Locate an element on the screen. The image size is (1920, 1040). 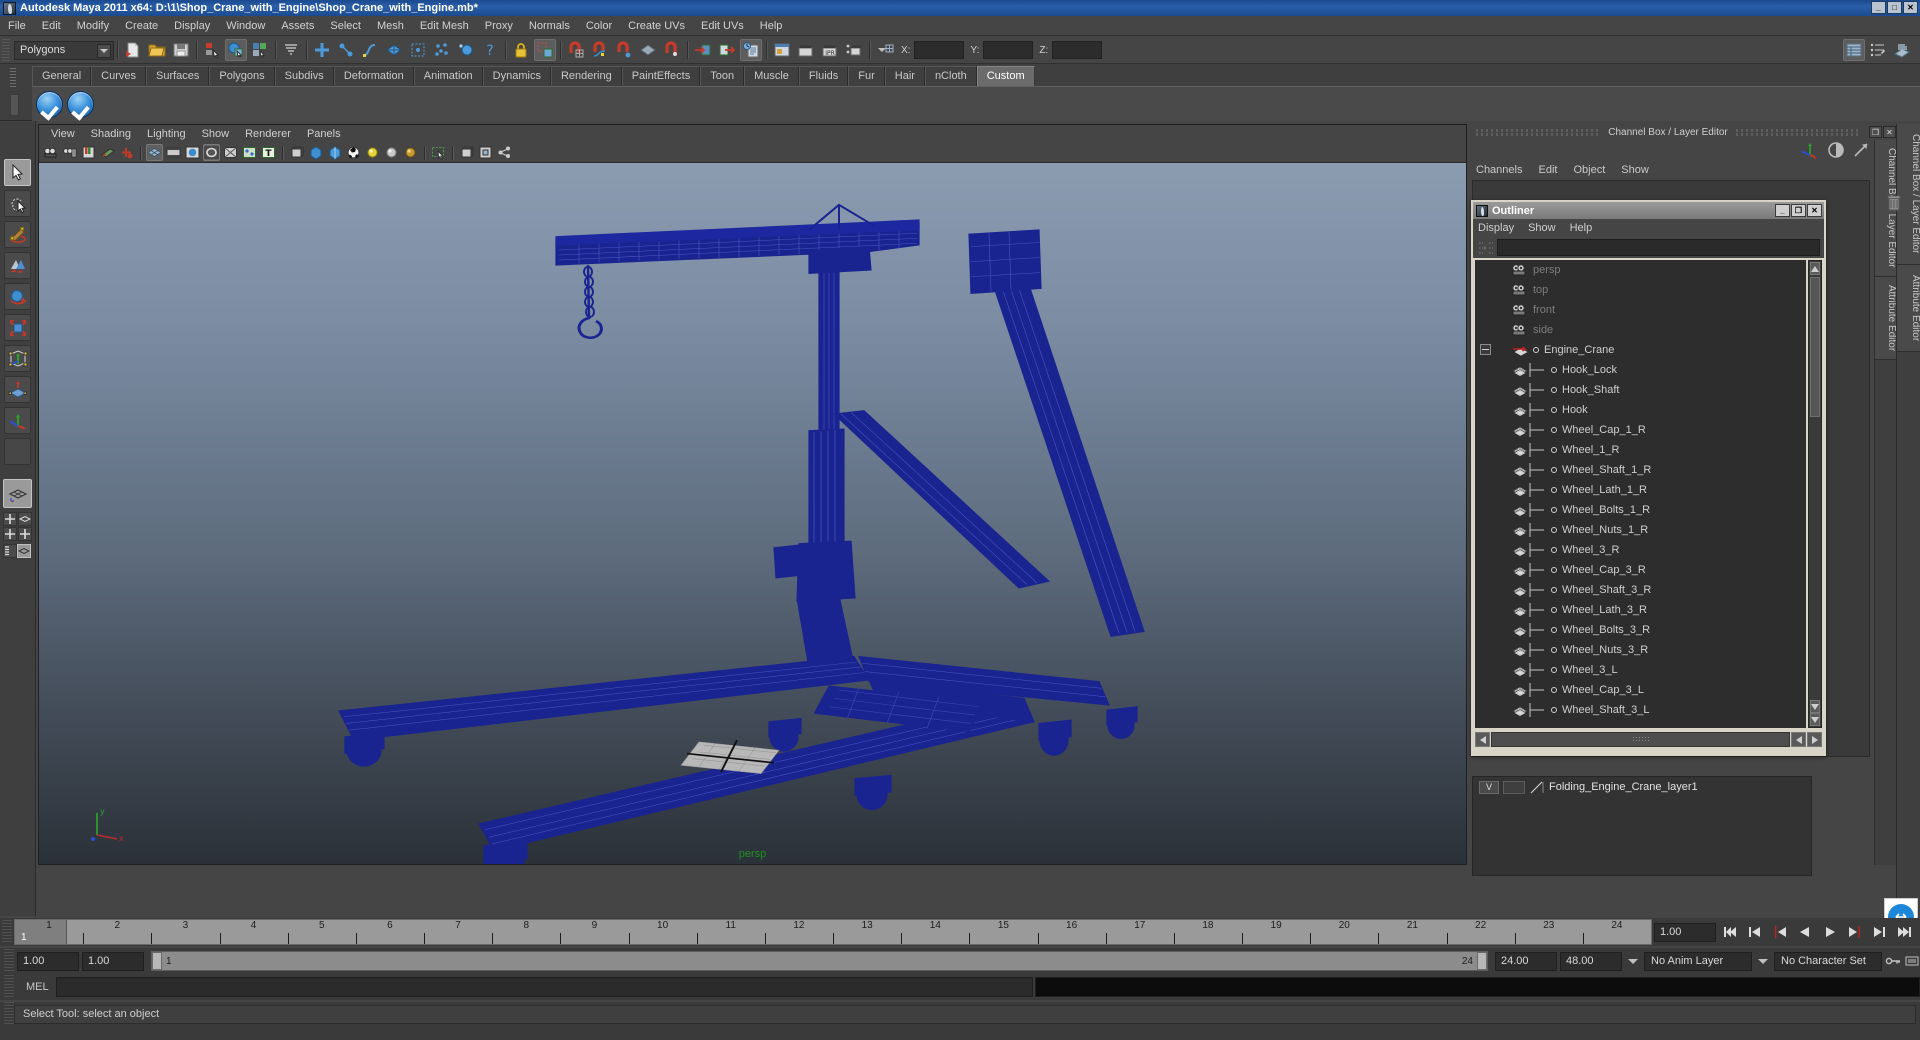
input-output-dropdown-icon is located at coordinates (885, 50).